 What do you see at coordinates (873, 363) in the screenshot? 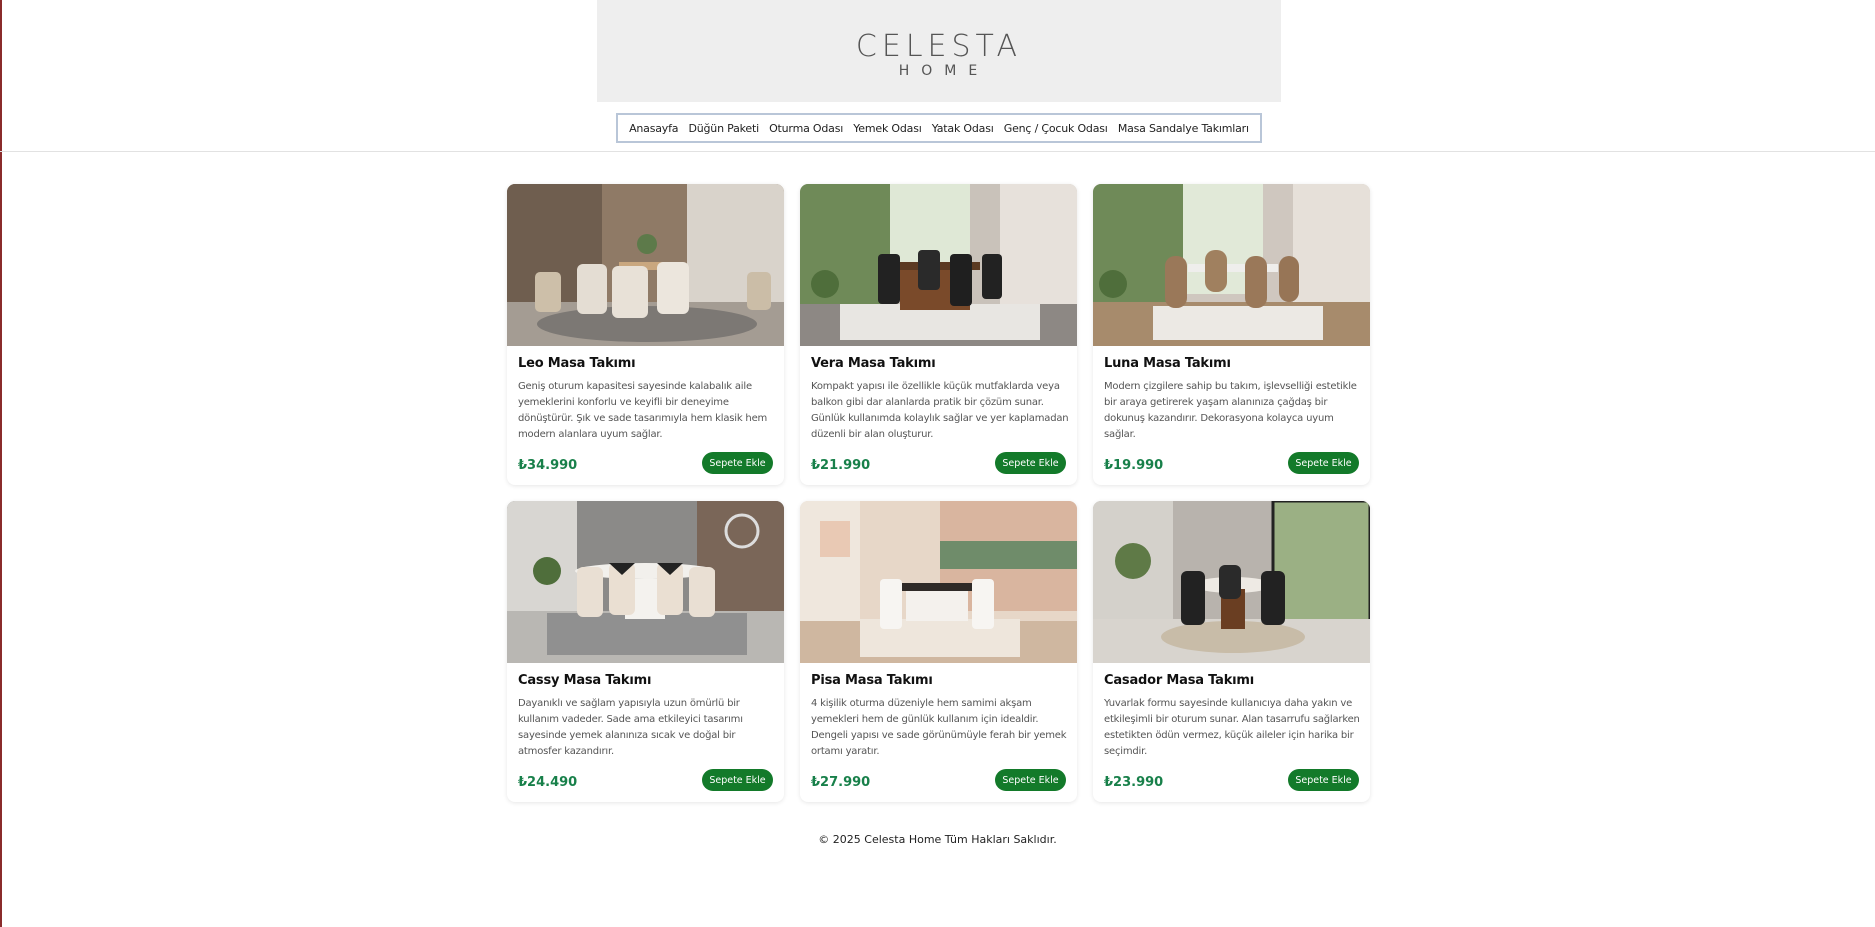
I see `product-name: Vera Masa Takımı` at bounding box center [873, 363].